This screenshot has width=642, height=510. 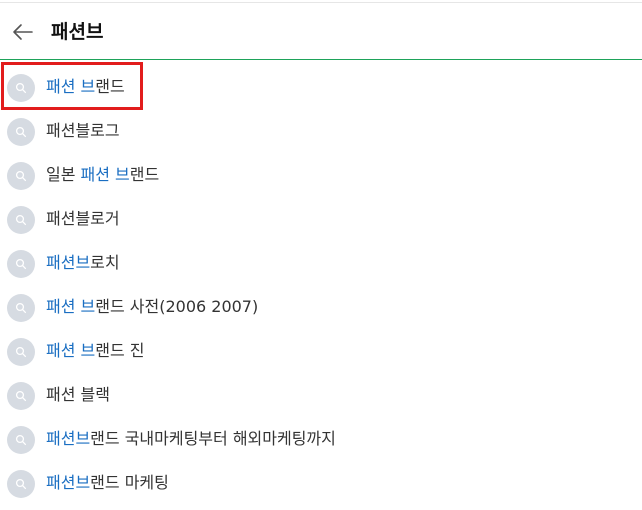 What do you see at coordinates (321, 220) in the screenshot?
I see `suggestion-item: 패션블로거` at bounding box center [321, 220].